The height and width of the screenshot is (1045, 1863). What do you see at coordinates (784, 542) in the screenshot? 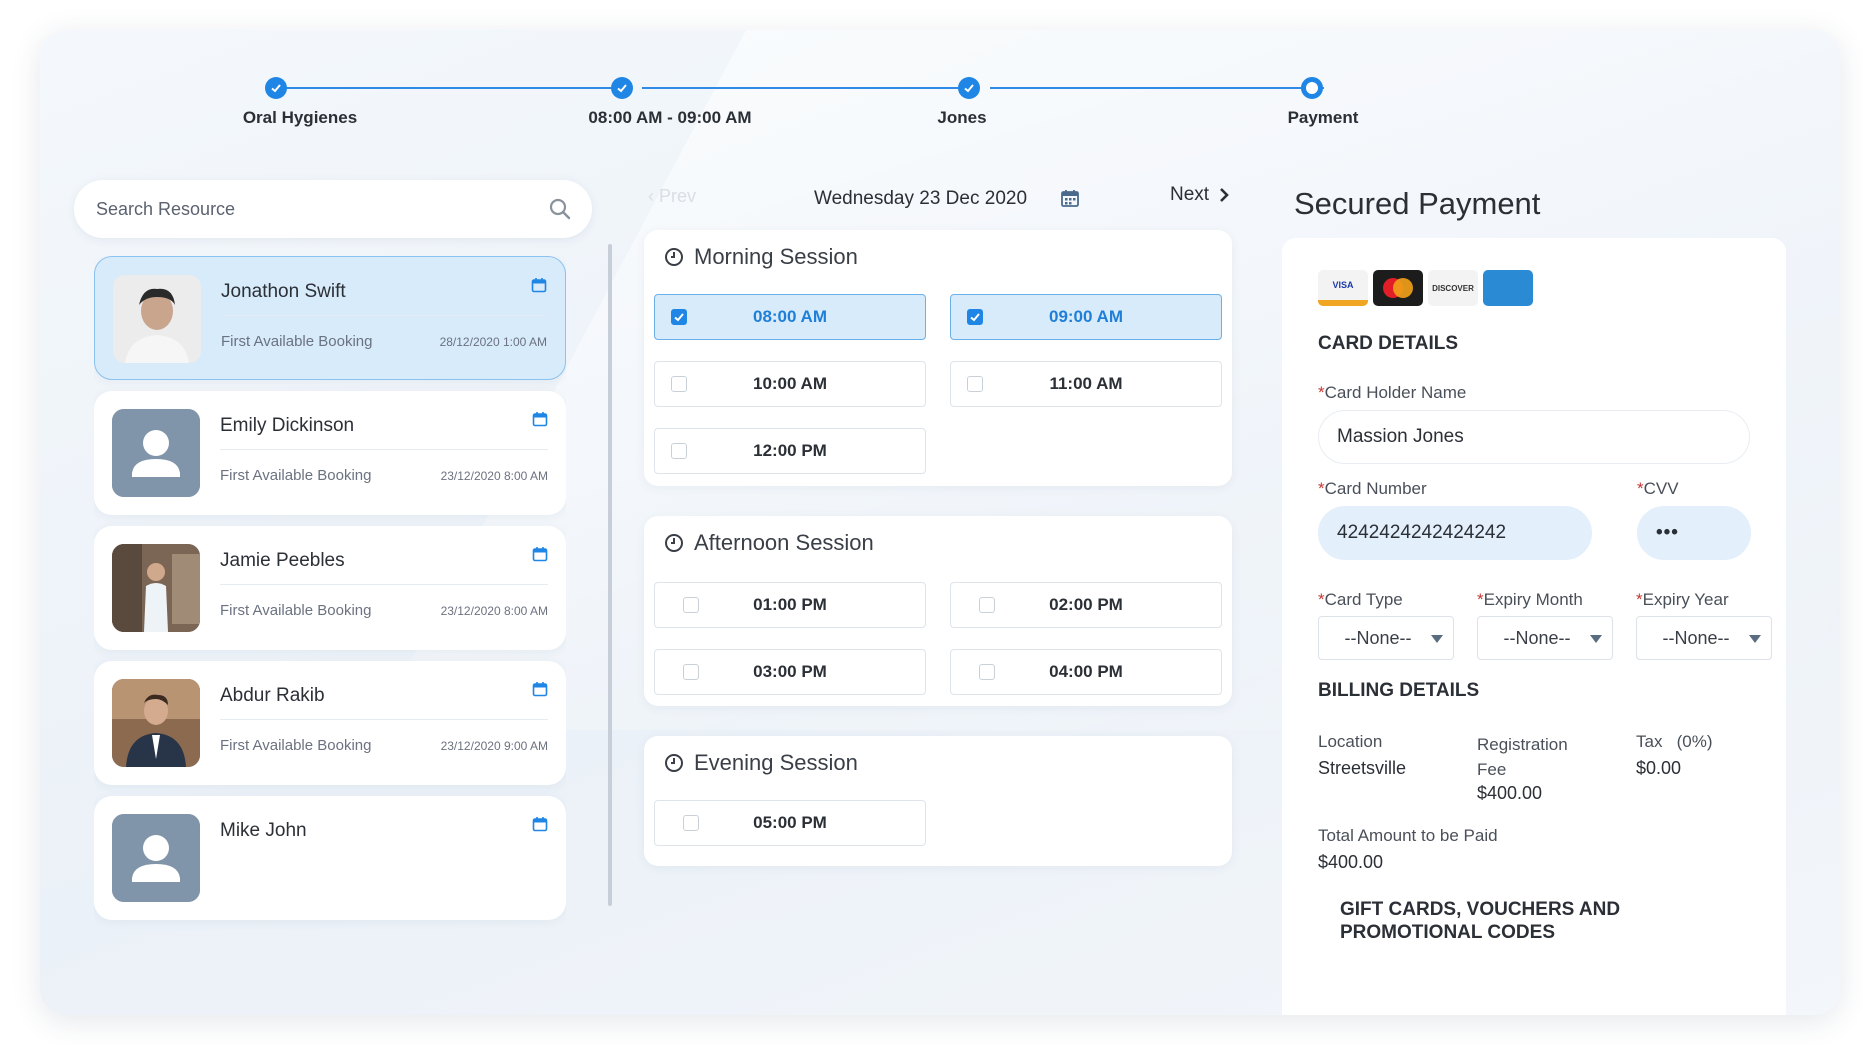
I see `session-title-text: Afternoon Session` at bounding box center [784, 542].